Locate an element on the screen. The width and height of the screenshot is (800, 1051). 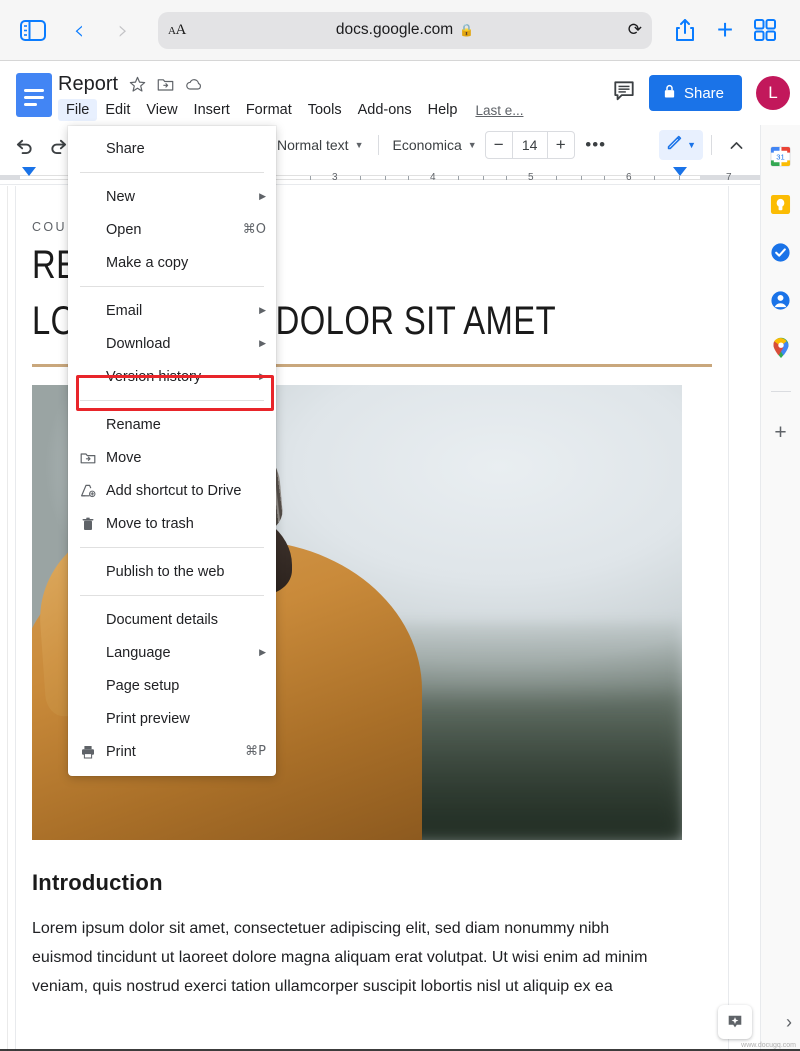
menu-item-label: Publish to the web is located at coordinates (165, 571).